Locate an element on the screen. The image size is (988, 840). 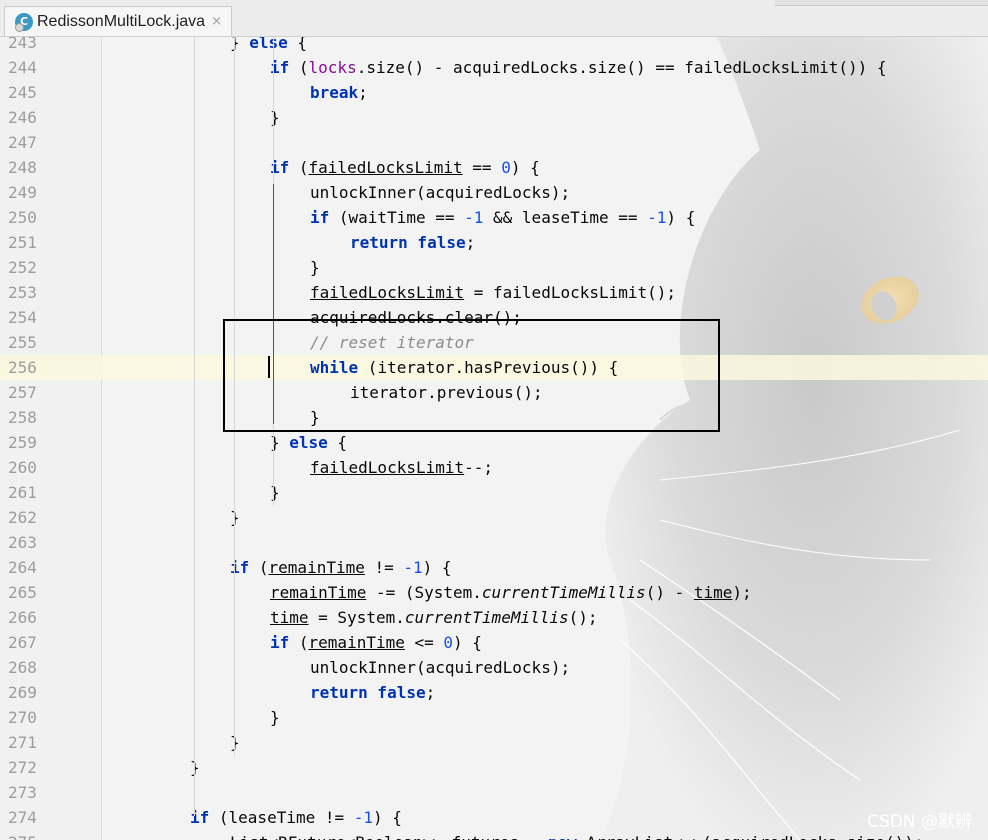
code-line: 249 unlockInner(acquiredLocks); is located at coordinates (494, 192).